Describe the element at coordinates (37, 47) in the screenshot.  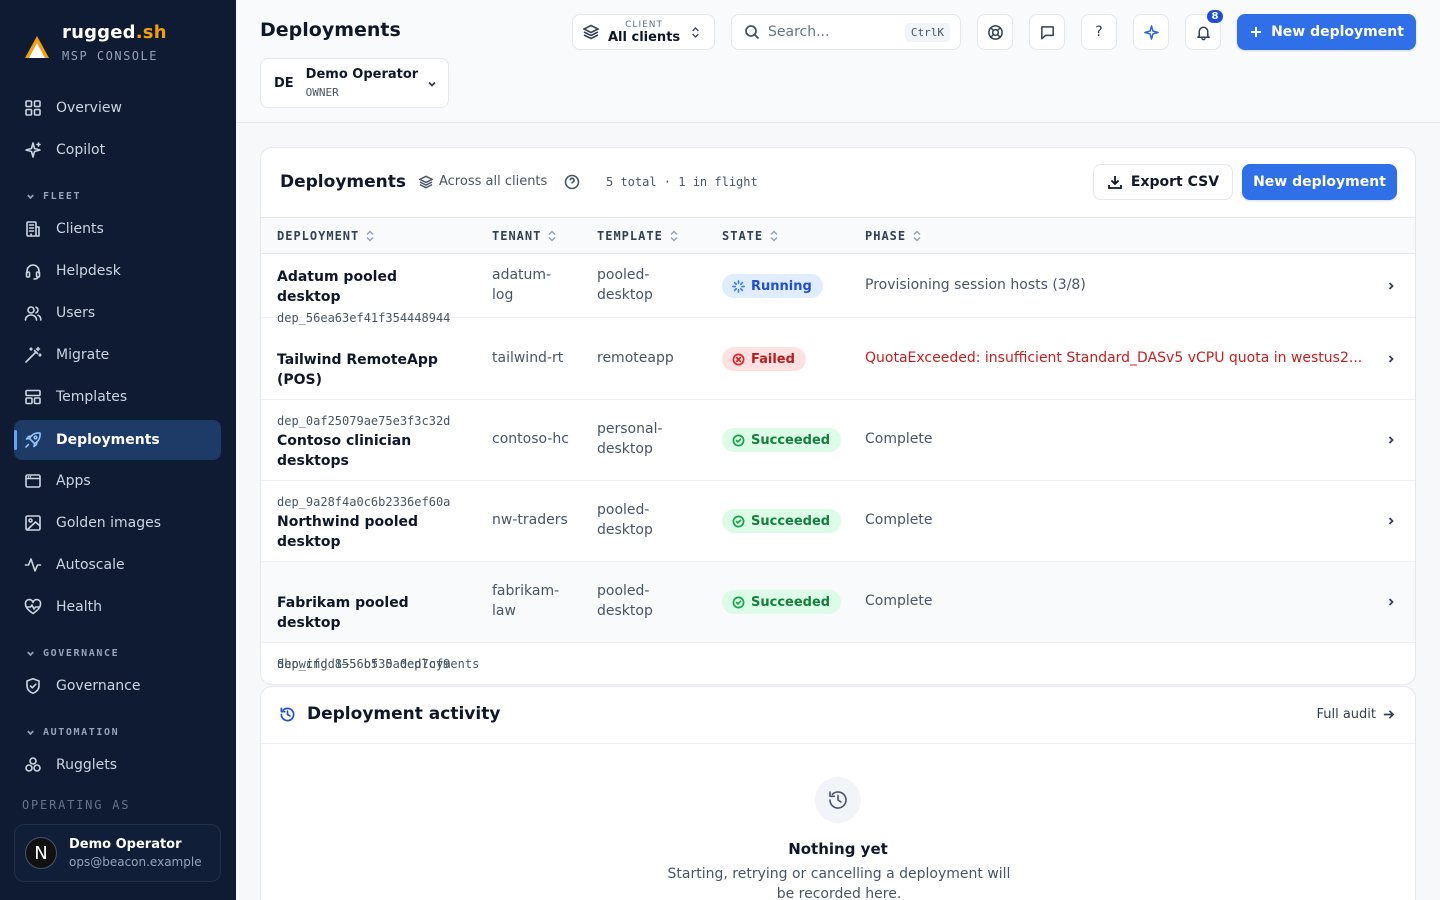
I see `logo-icon` at that location.